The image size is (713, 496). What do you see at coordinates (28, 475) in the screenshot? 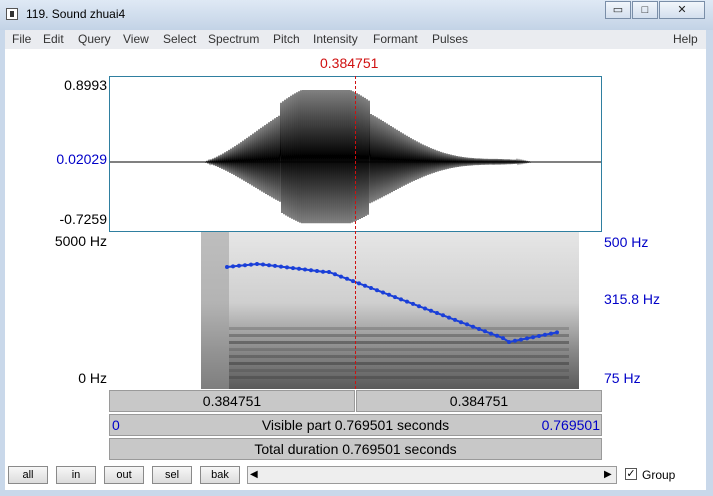
I see `all-button: all` at bounding box center [28, 475].